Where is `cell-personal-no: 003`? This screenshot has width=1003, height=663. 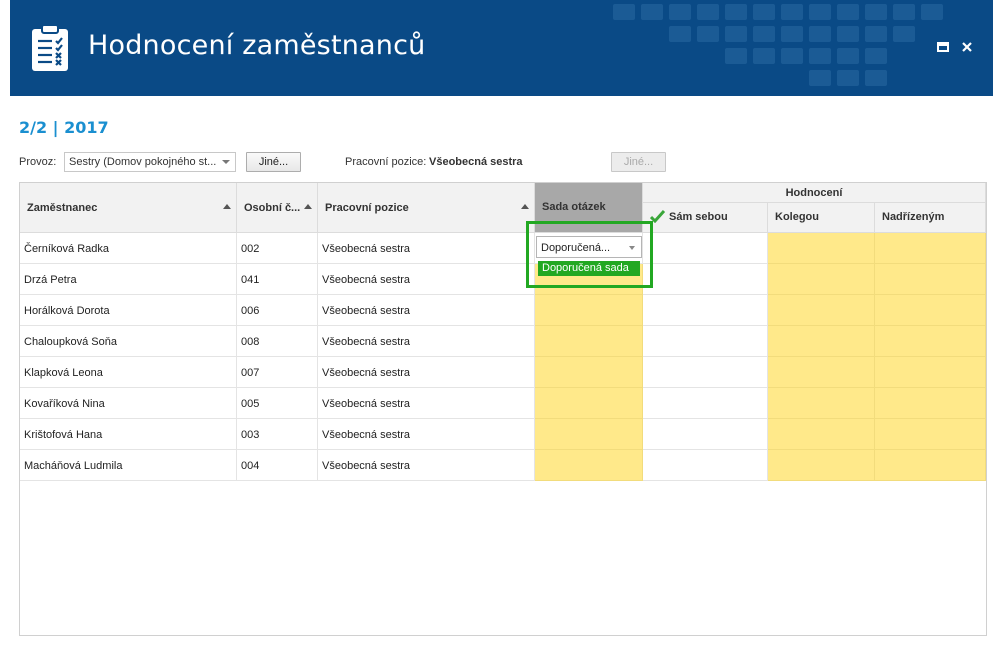
cell-personal-no: 003 is located at coordinates (277, 434).